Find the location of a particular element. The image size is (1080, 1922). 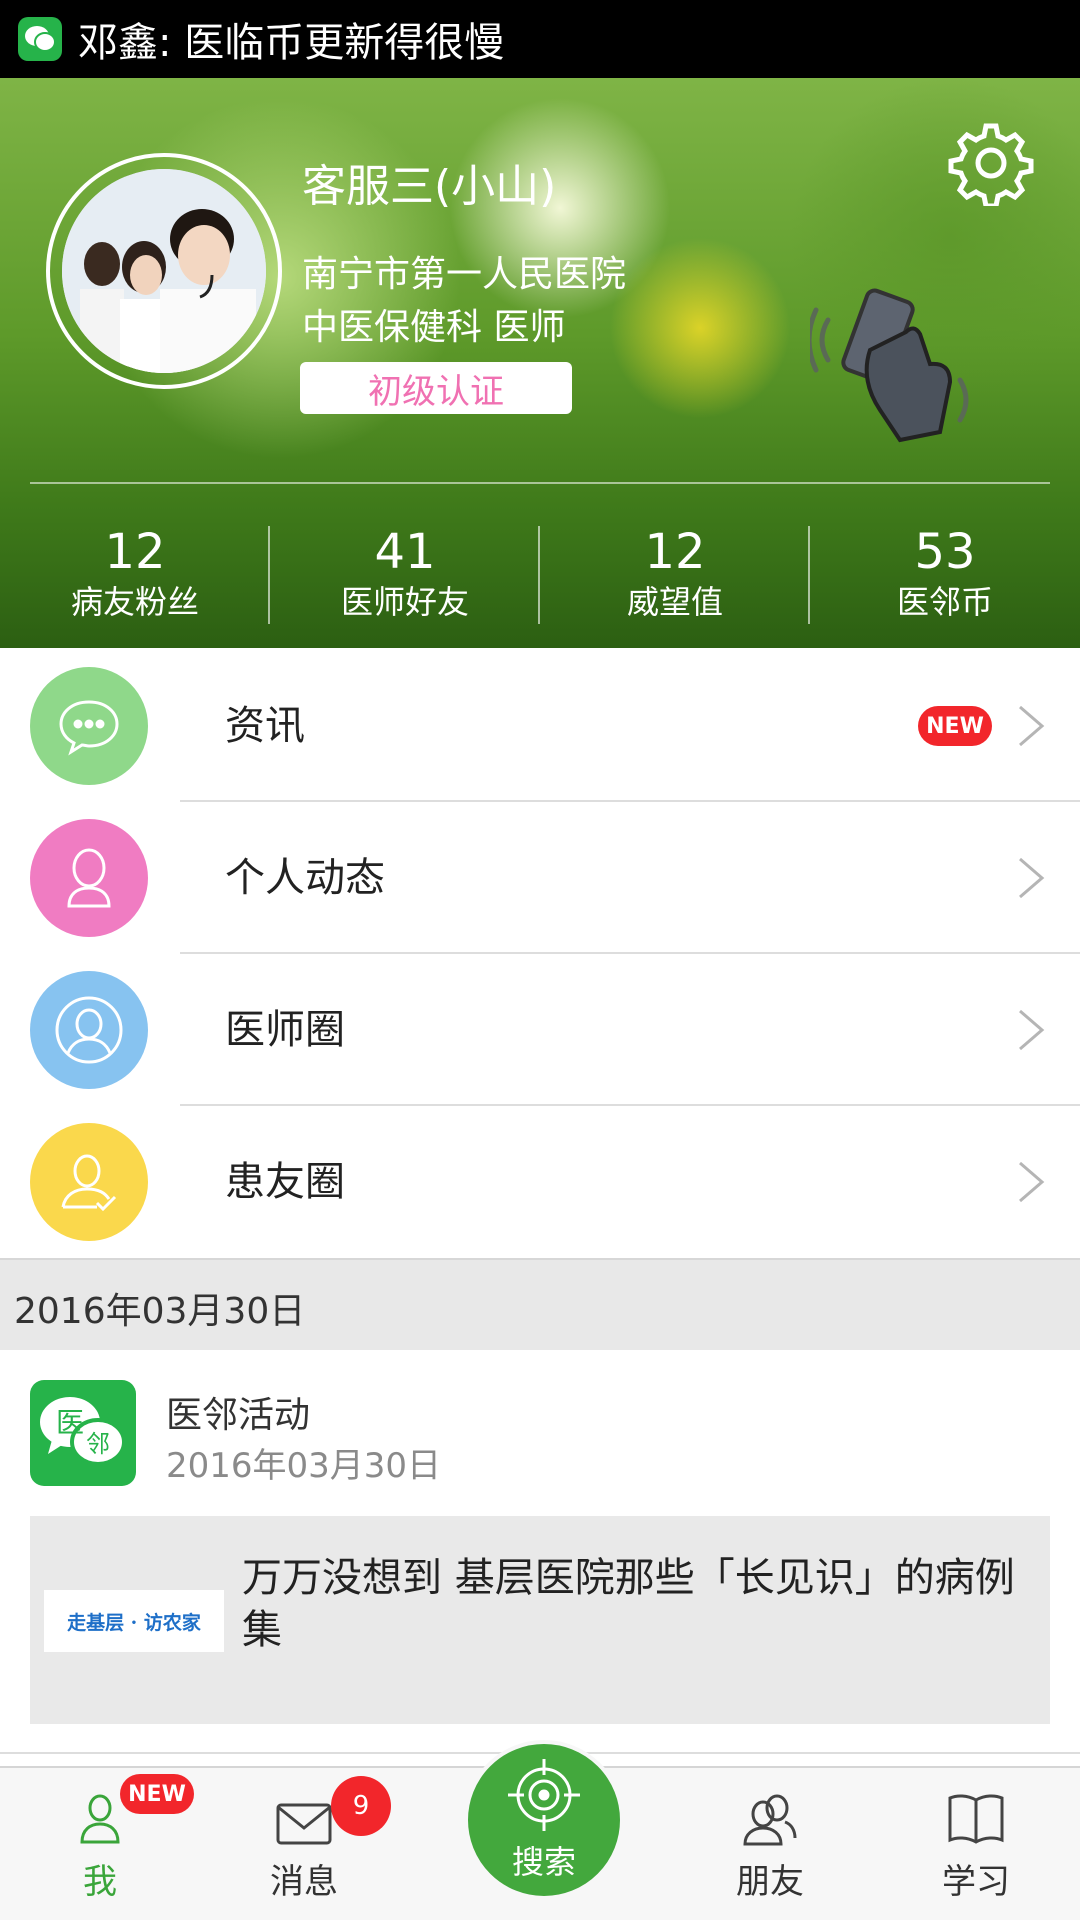

tab-label: 朋友 is located at coordinates (770, 1882).